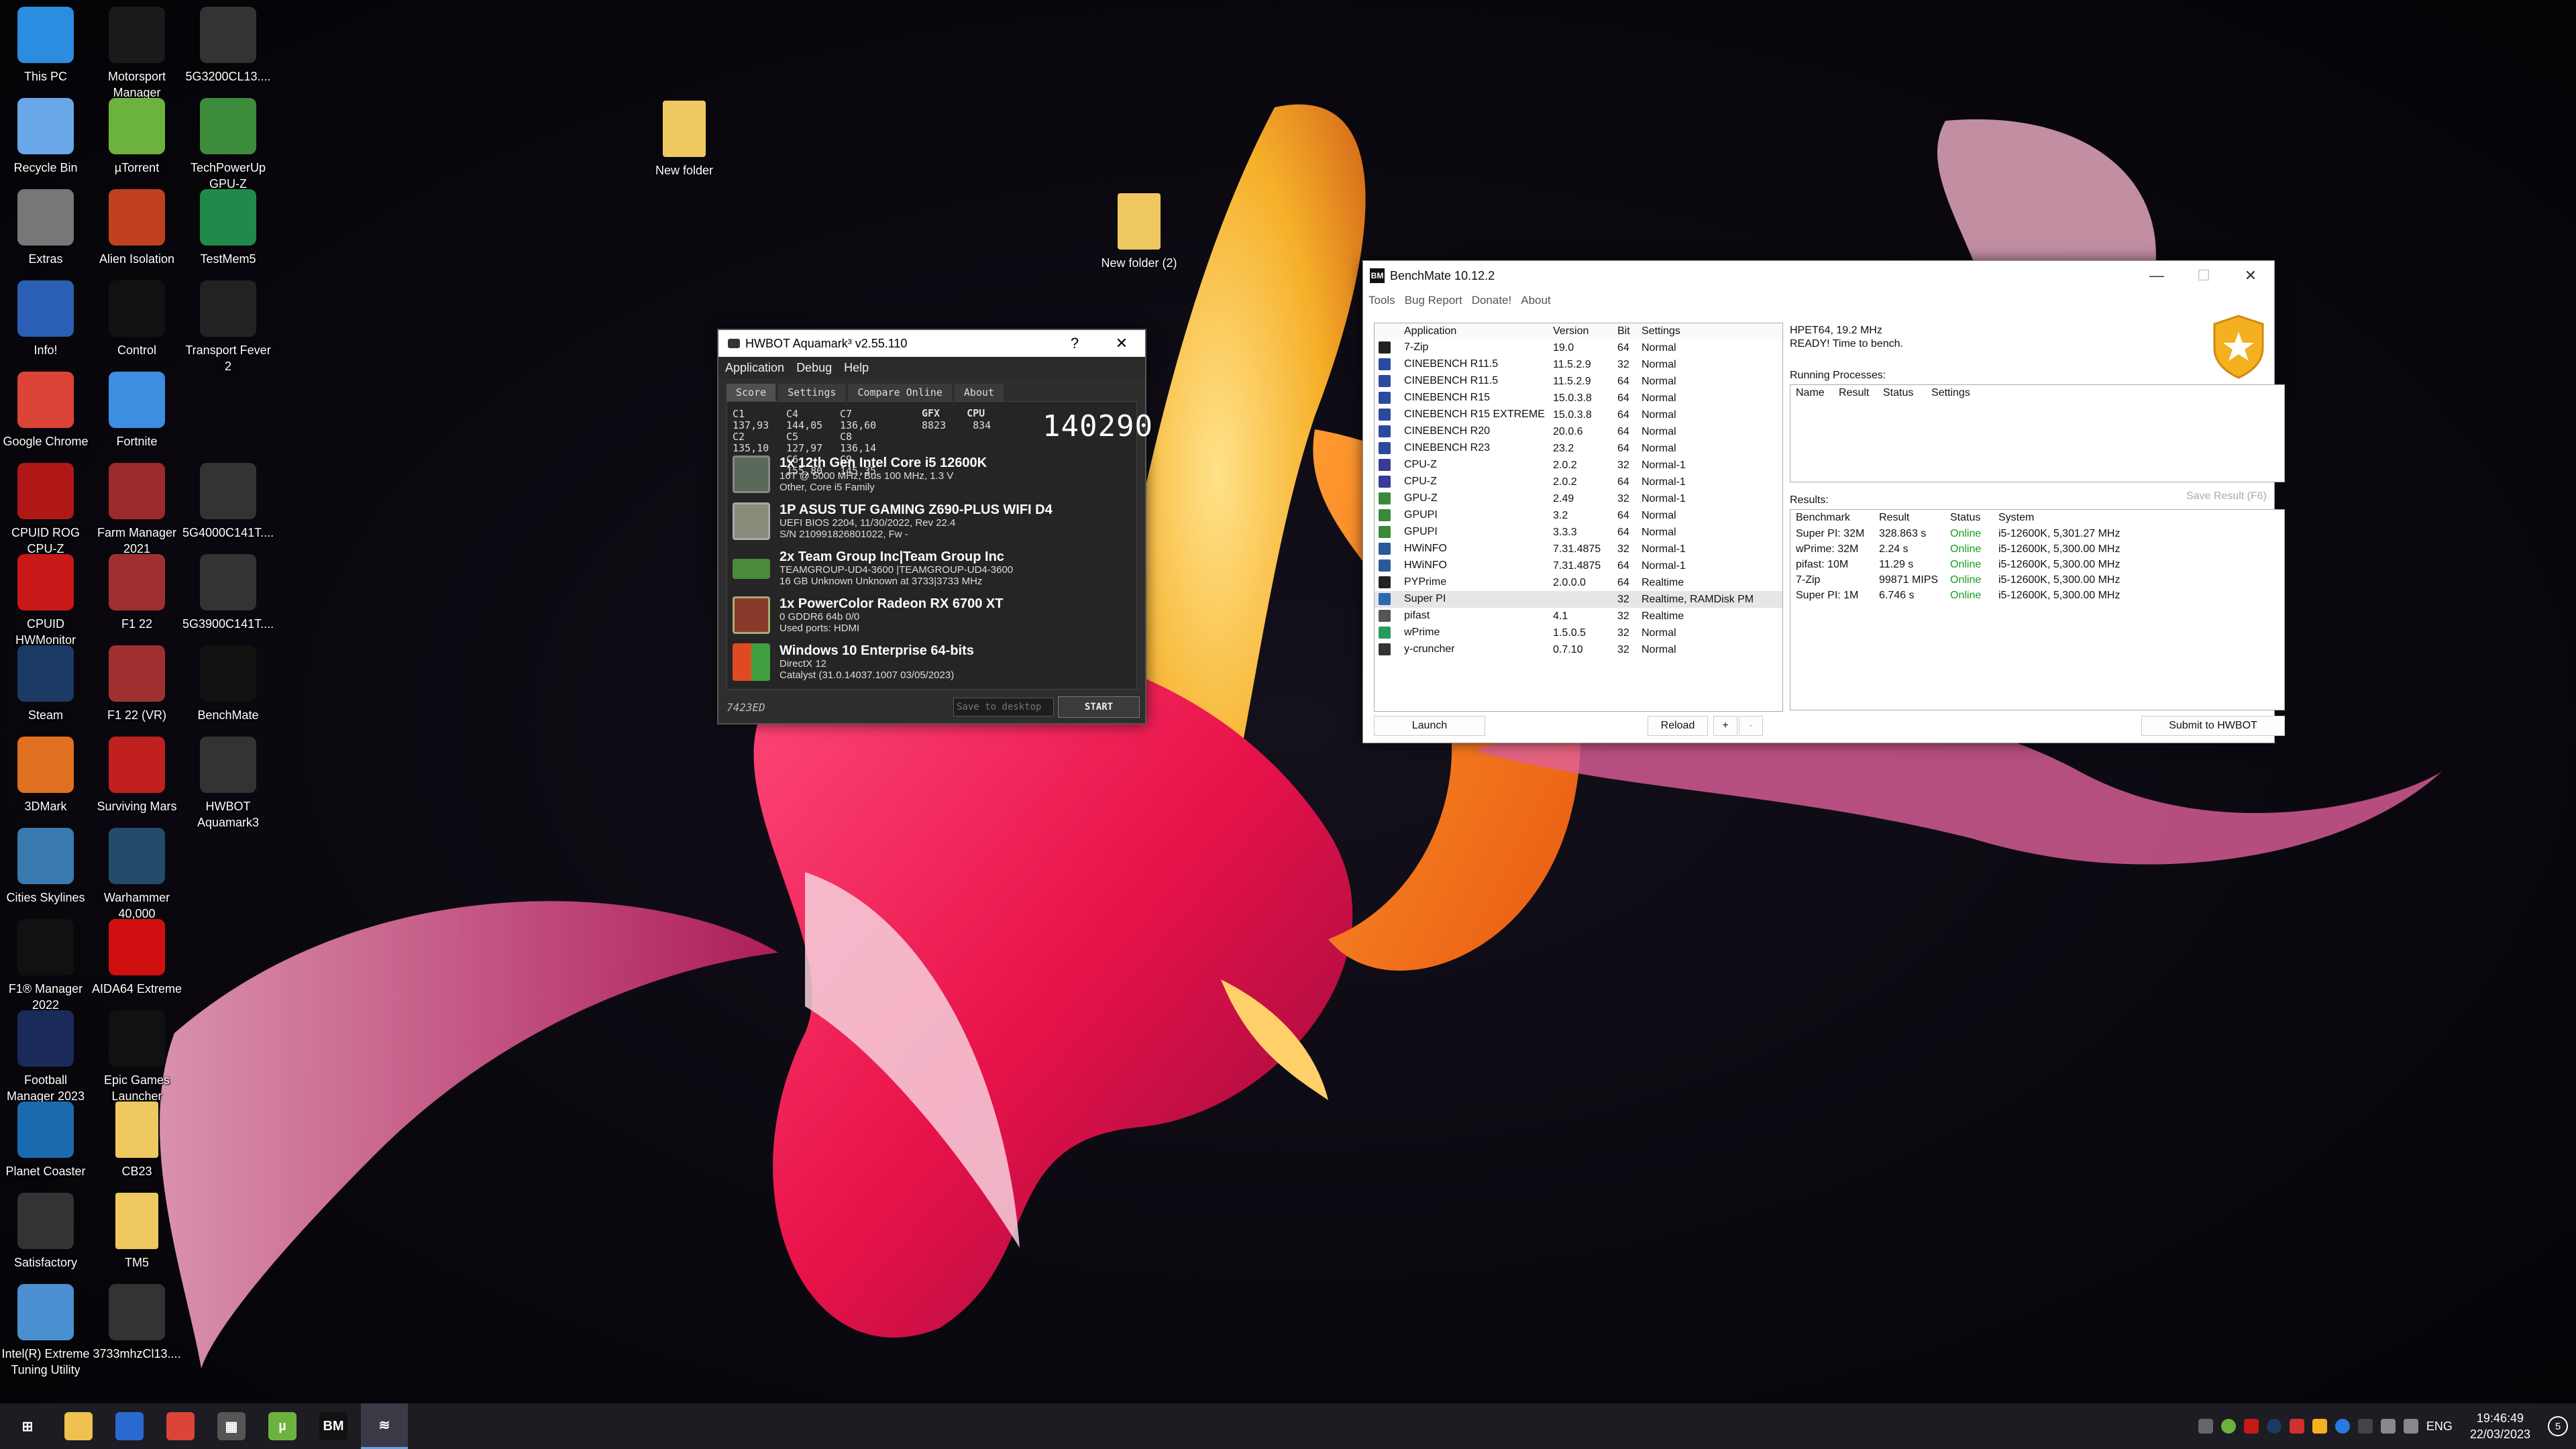  What do you see at coordinates (136, 410) in the screenshot?
I see `desktop-icon: Fortnite` at bounding box center [136, 410].